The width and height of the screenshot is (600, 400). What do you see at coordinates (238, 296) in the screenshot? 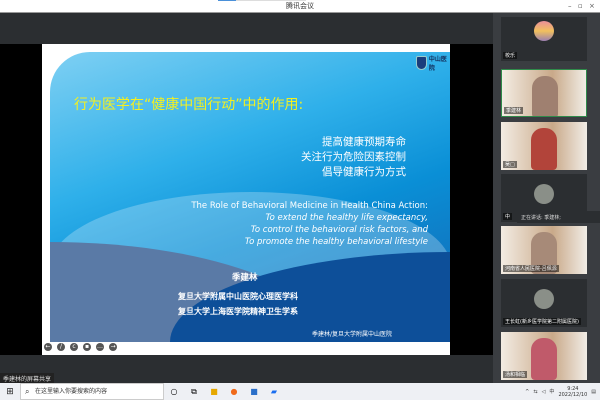
I see `affiliation: 复旦大学附属中山医院心理医学科` at bounding box center [238, 296].